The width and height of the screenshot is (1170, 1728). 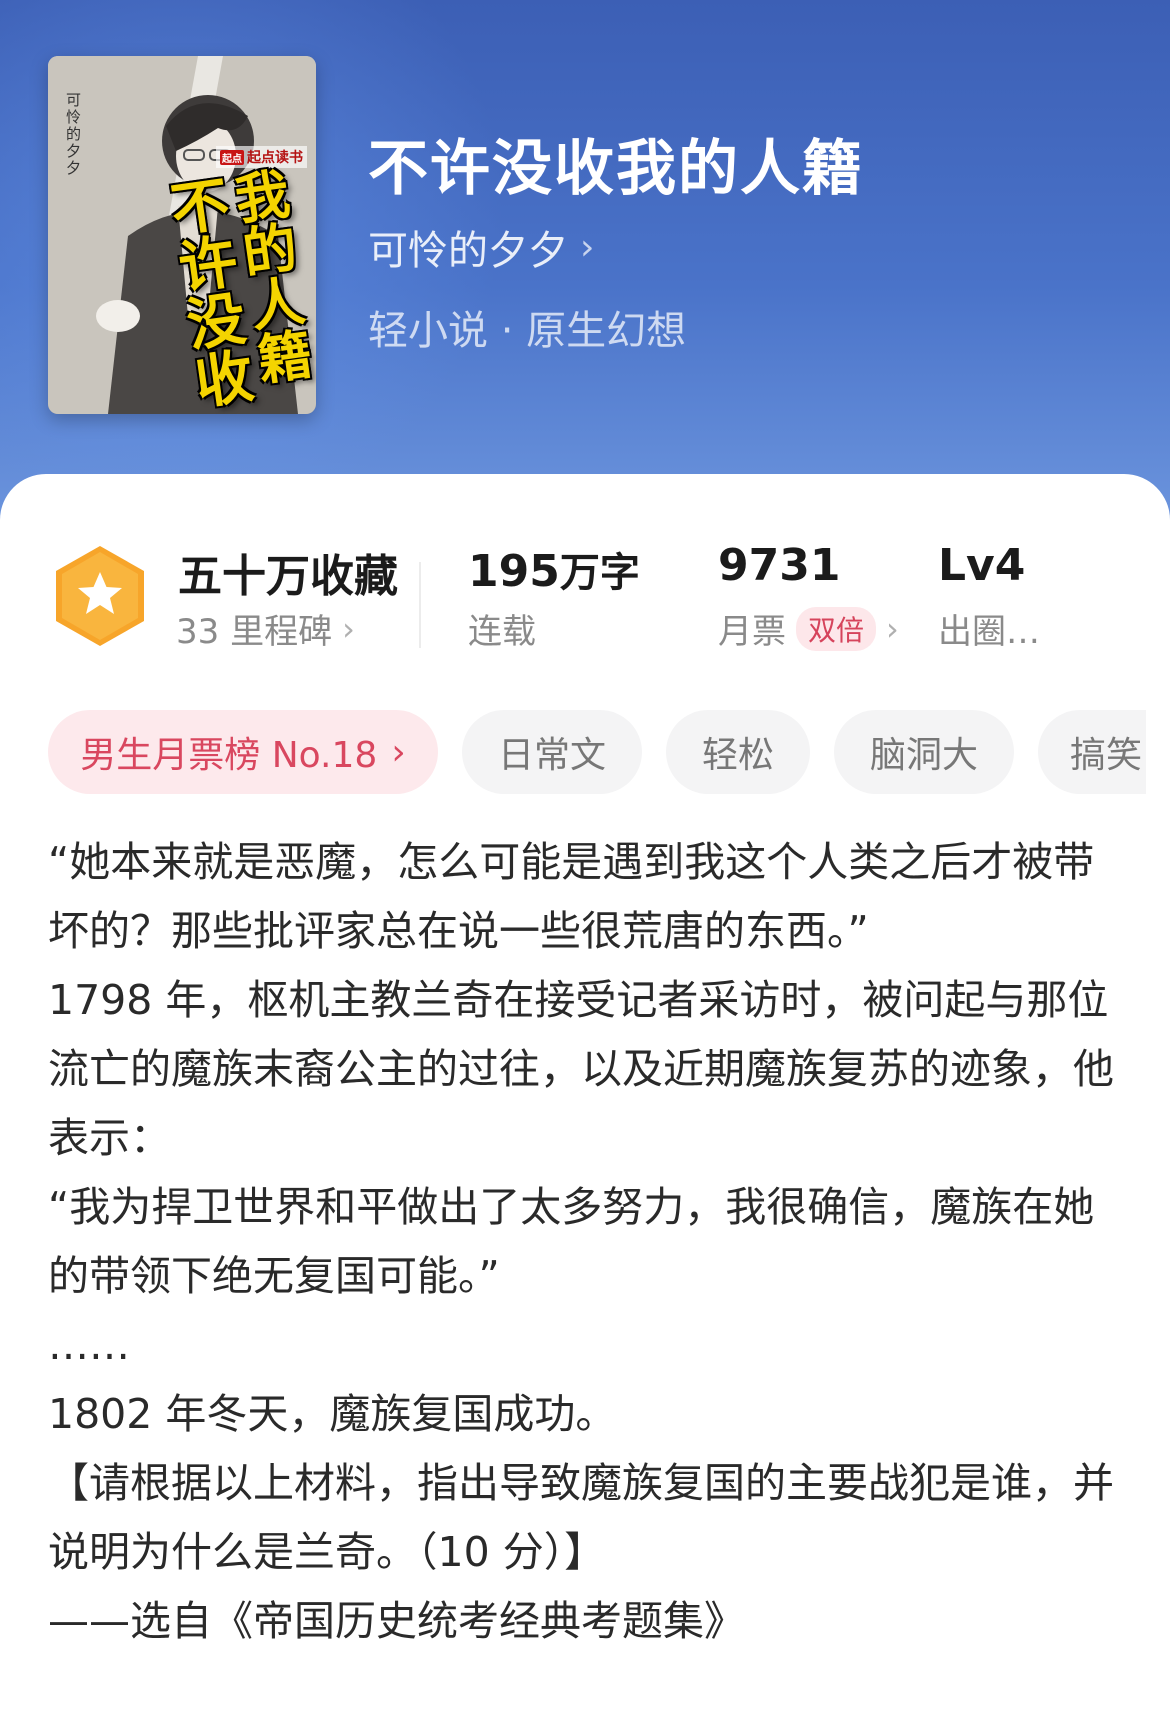 What do you see at coordinates (100, 596) in the screenshot?
I see `star-hexagon-icon` at bounding box center [100, 596].